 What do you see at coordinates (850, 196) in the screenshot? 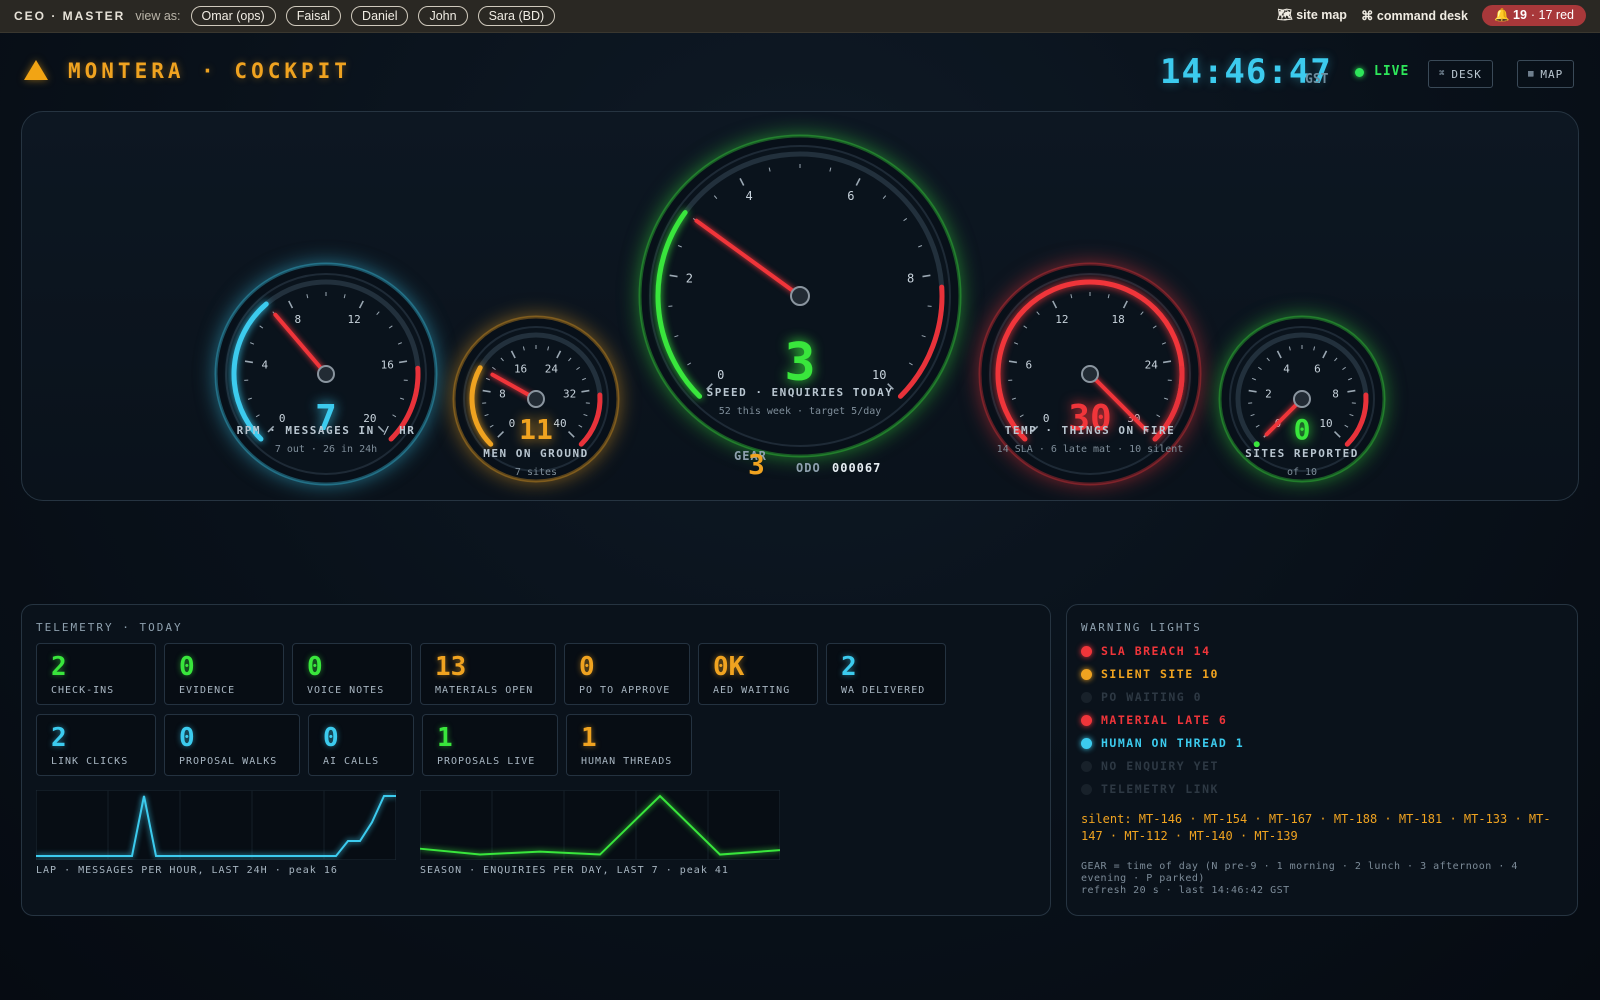
I see `gauge-speed-tick-label: 6` at bounding box center [850, 196].